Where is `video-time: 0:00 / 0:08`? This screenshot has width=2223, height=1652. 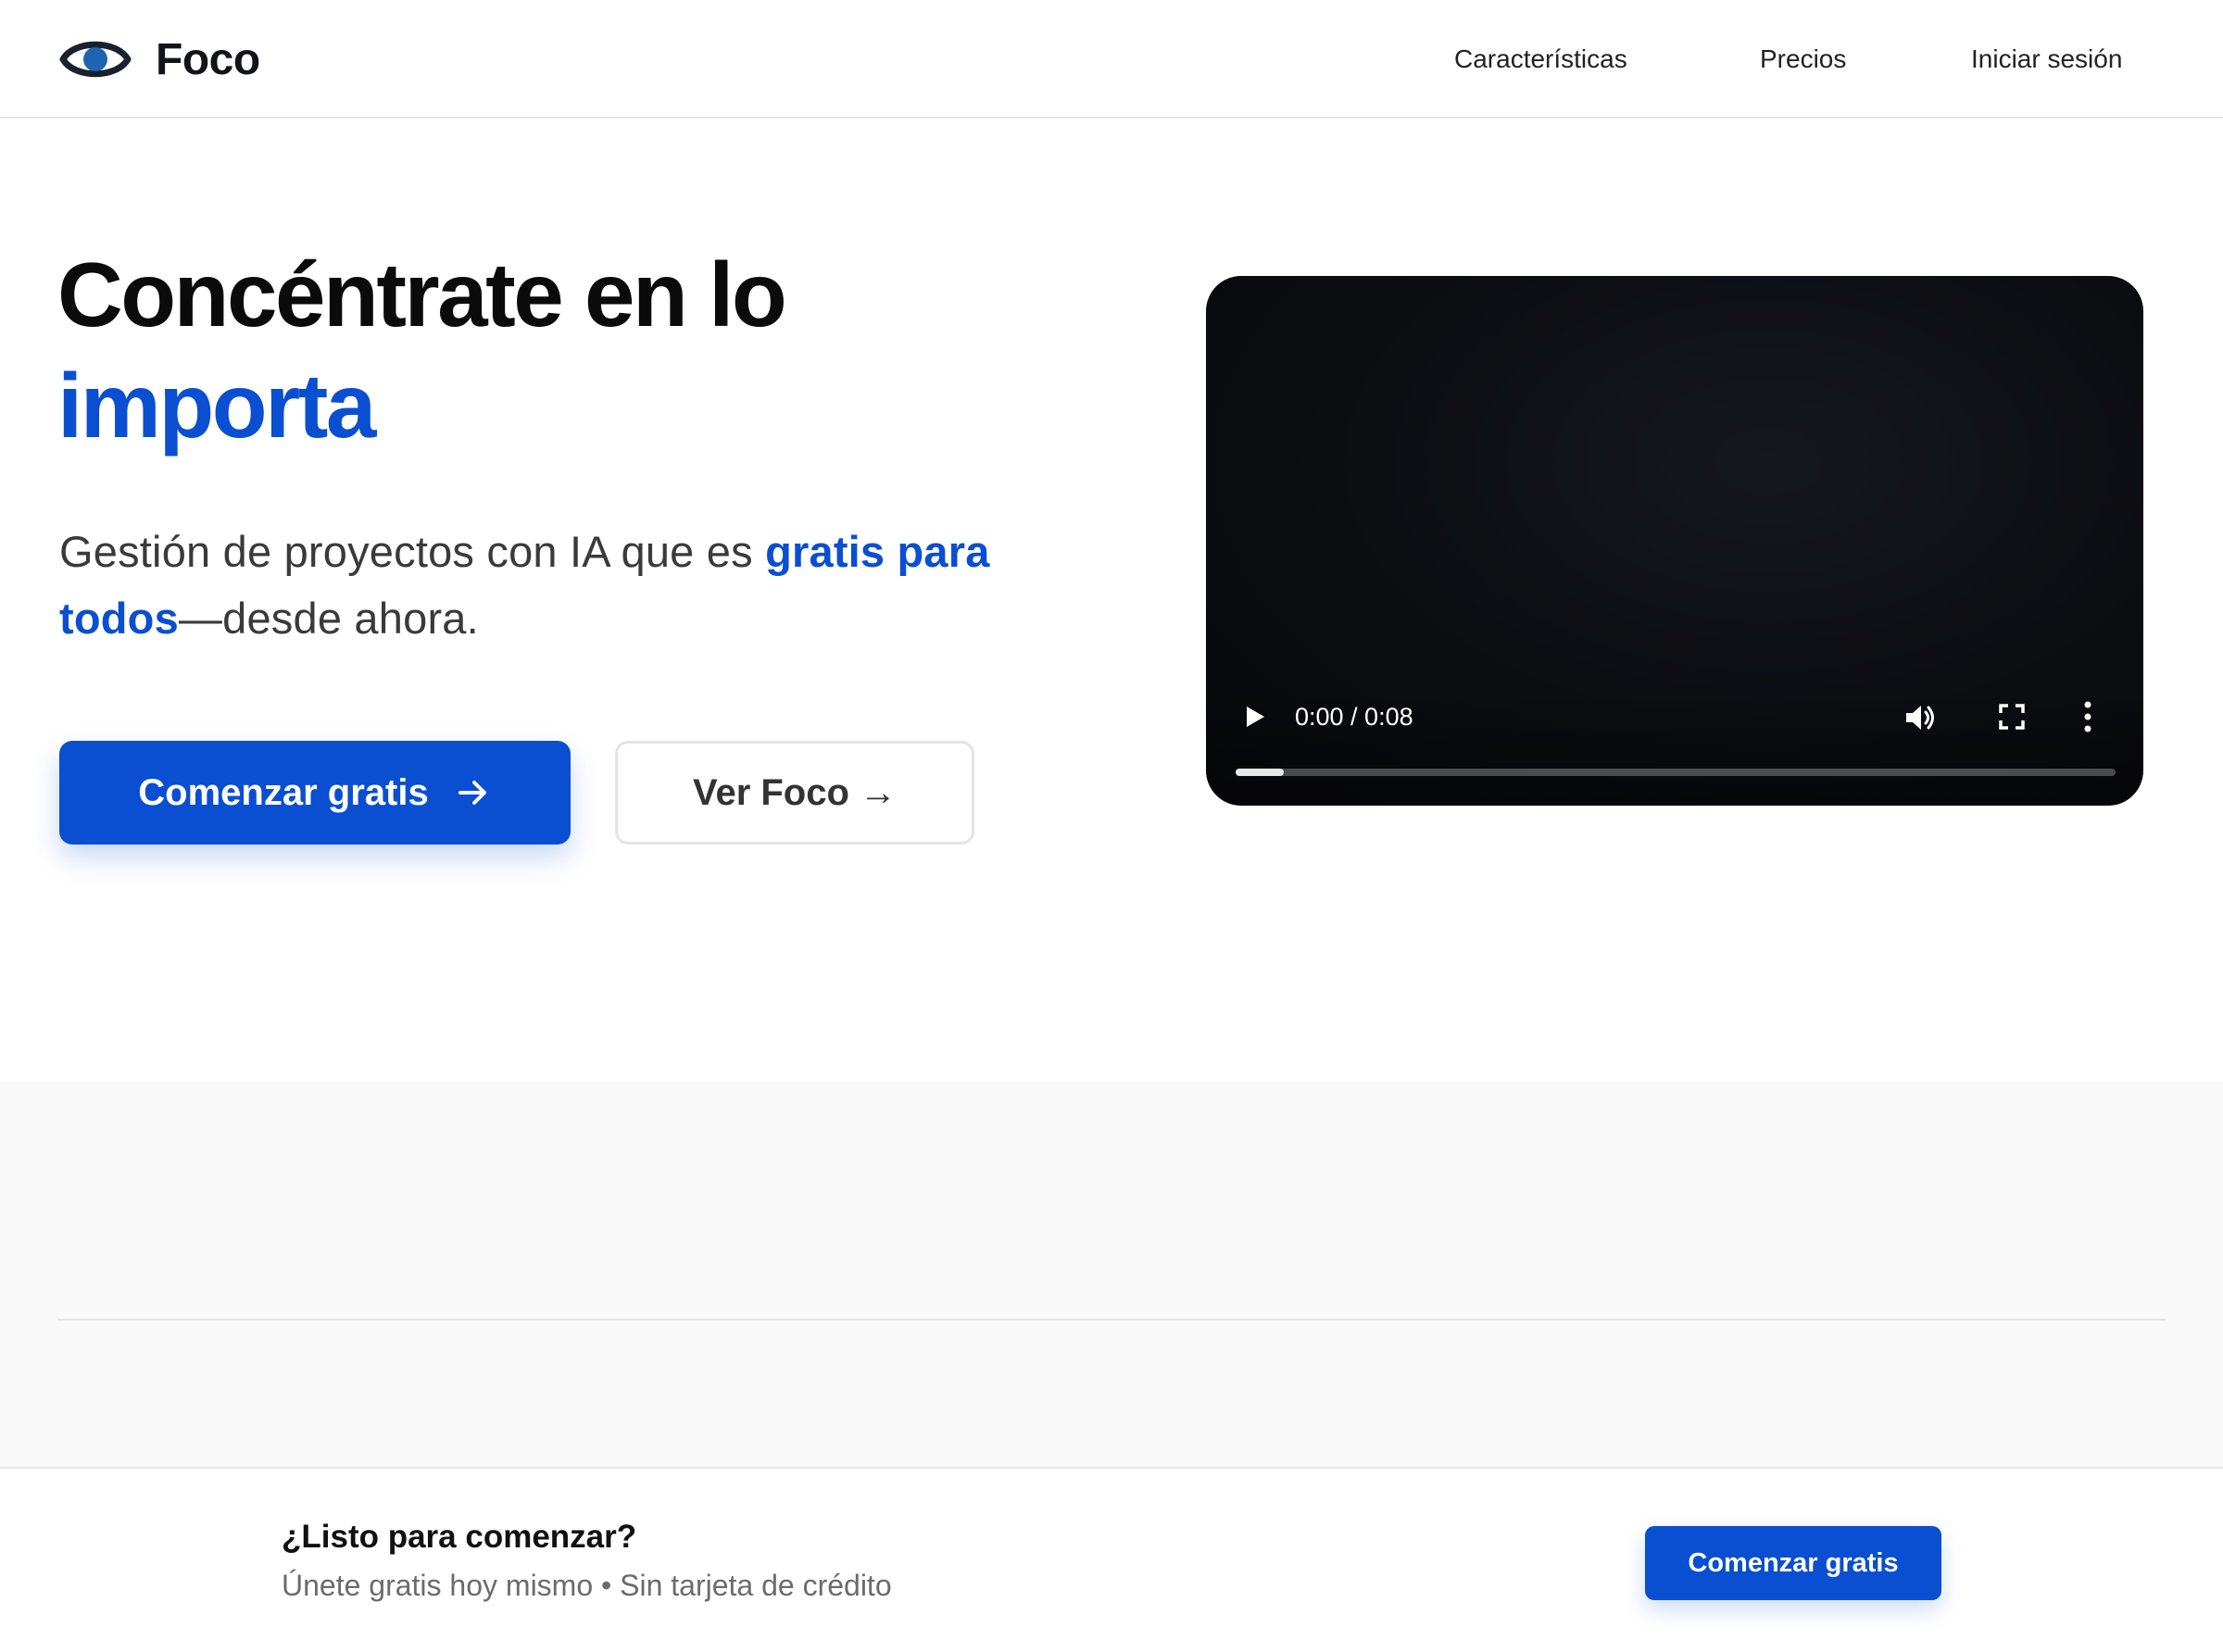 video-time: 0:00 / 0:08 is located at coordinates (1354, 717).